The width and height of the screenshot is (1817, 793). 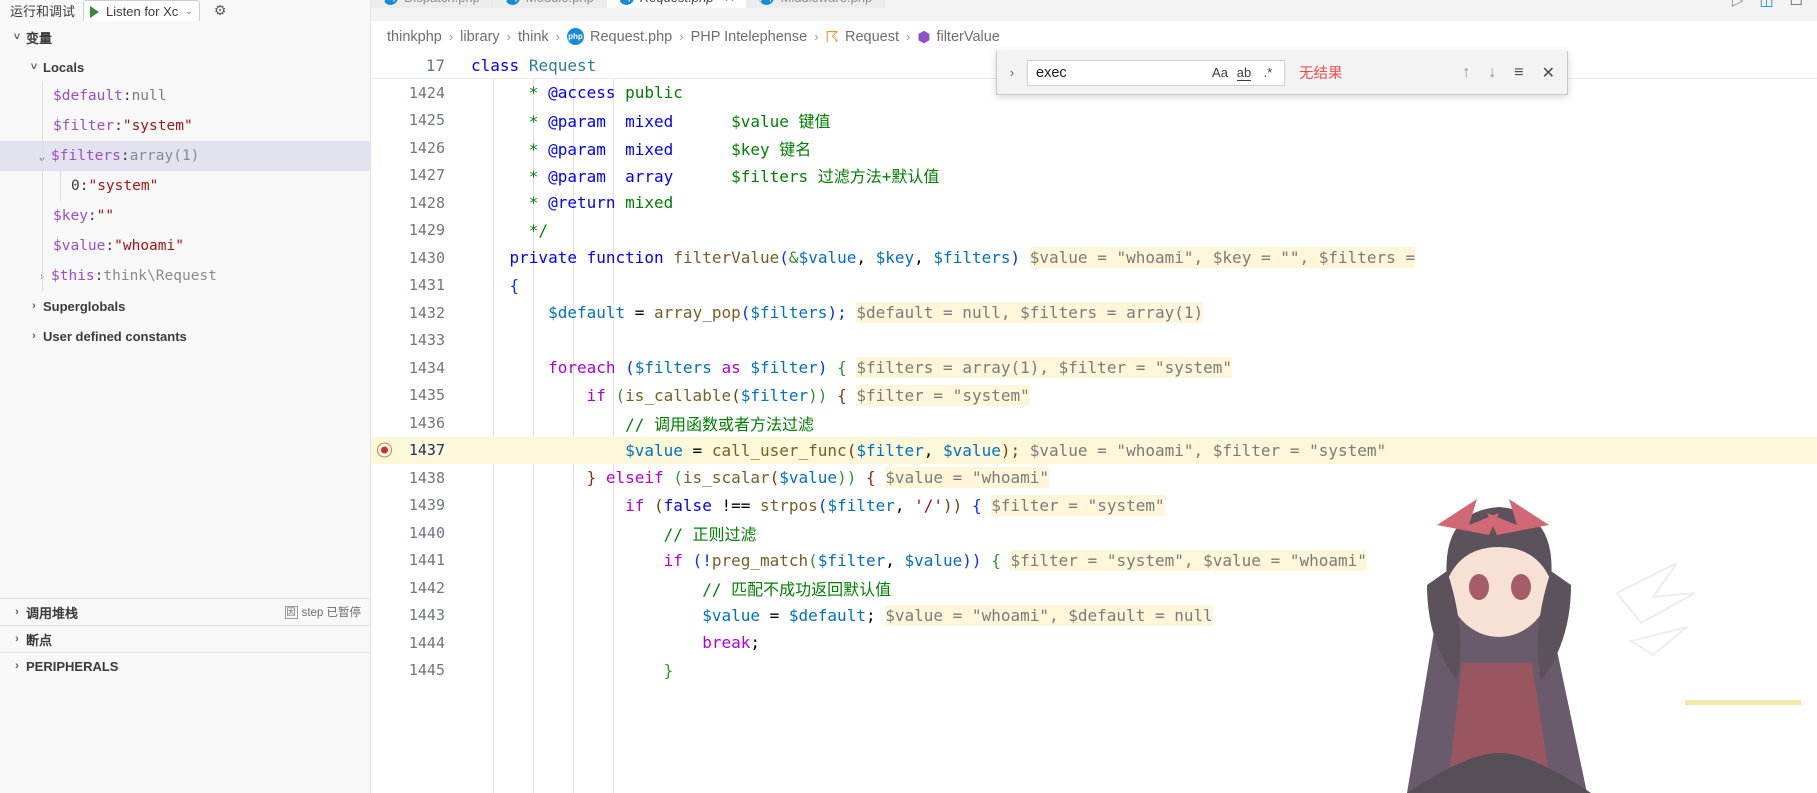 What do you see at coordinates (870, 615) in the screenshot?
I see `code-token: ;` at bounding box center [870, 615].